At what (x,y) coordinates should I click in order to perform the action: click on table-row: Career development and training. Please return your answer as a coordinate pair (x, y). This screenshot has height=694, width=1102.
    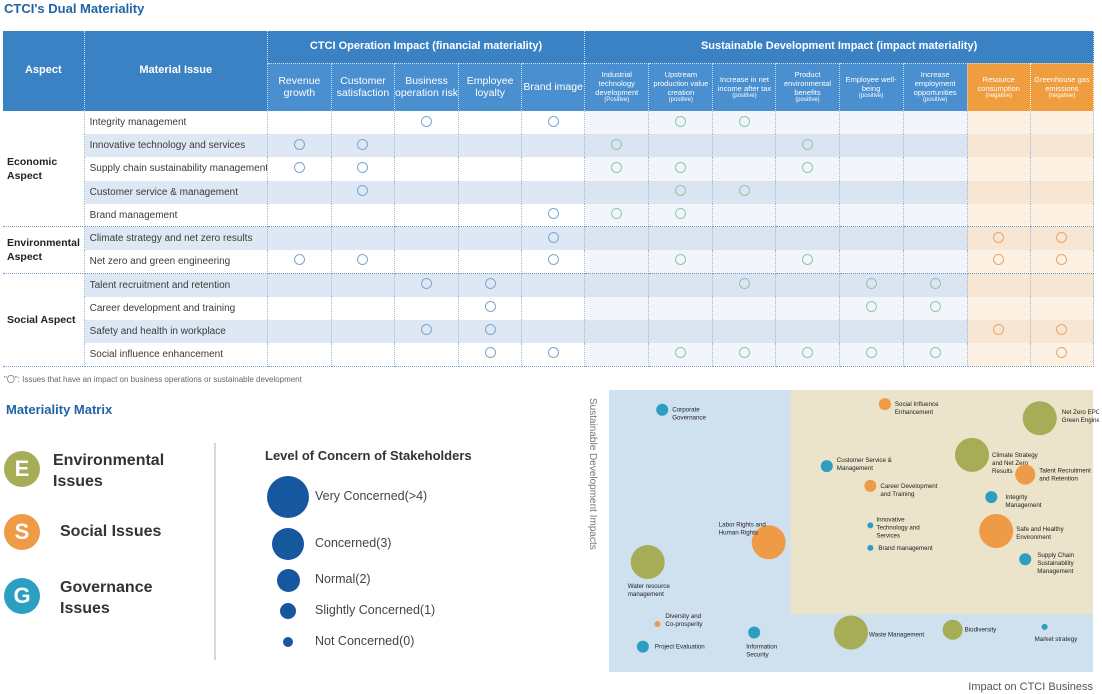
    Looking at the image, I should click on (549, 308).